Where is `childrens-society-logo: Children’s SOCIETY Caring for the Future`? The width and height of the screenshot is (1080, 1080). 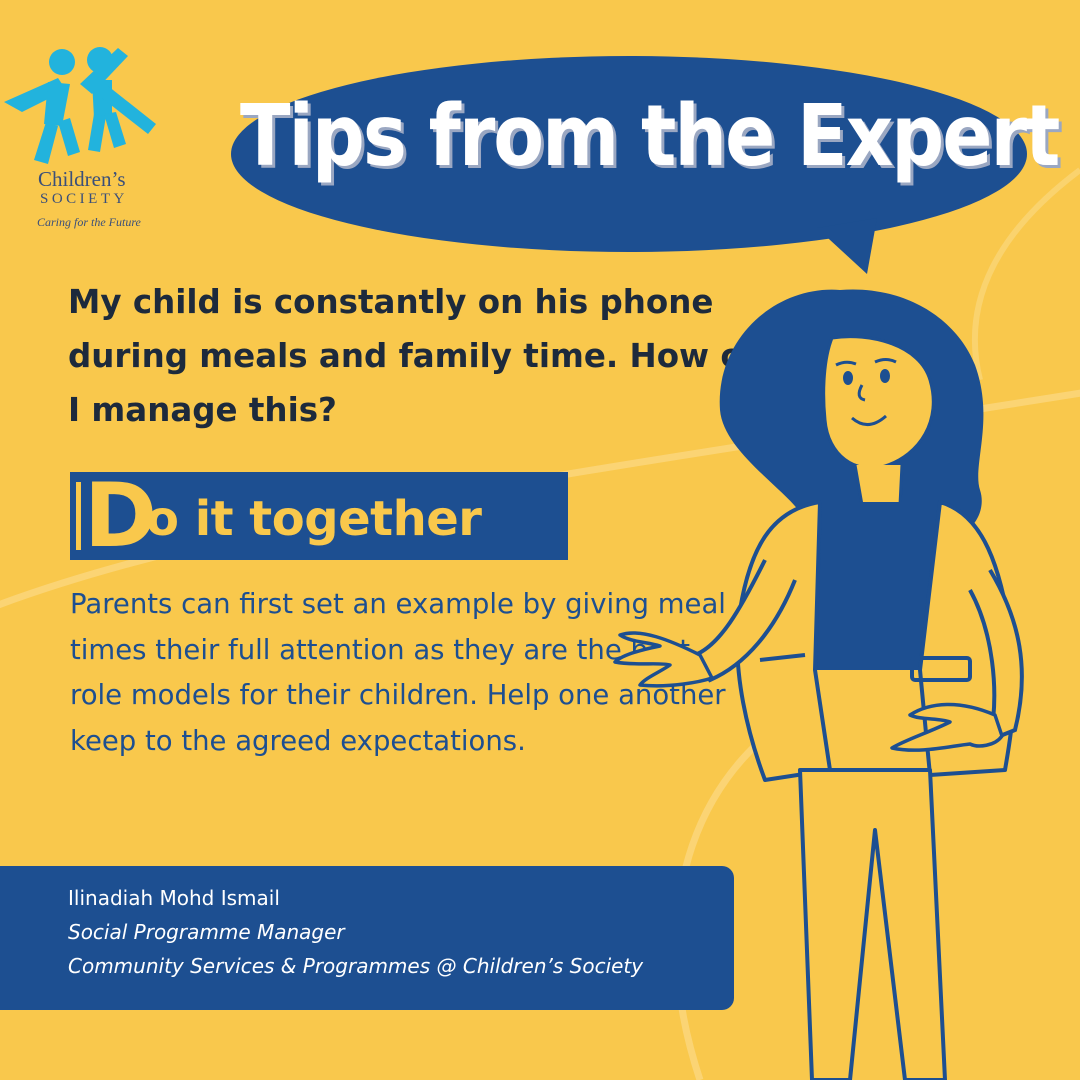
childrens-society-logo: Children’s SOCIETY Caring for the Future is located at coordinates (90, 140).